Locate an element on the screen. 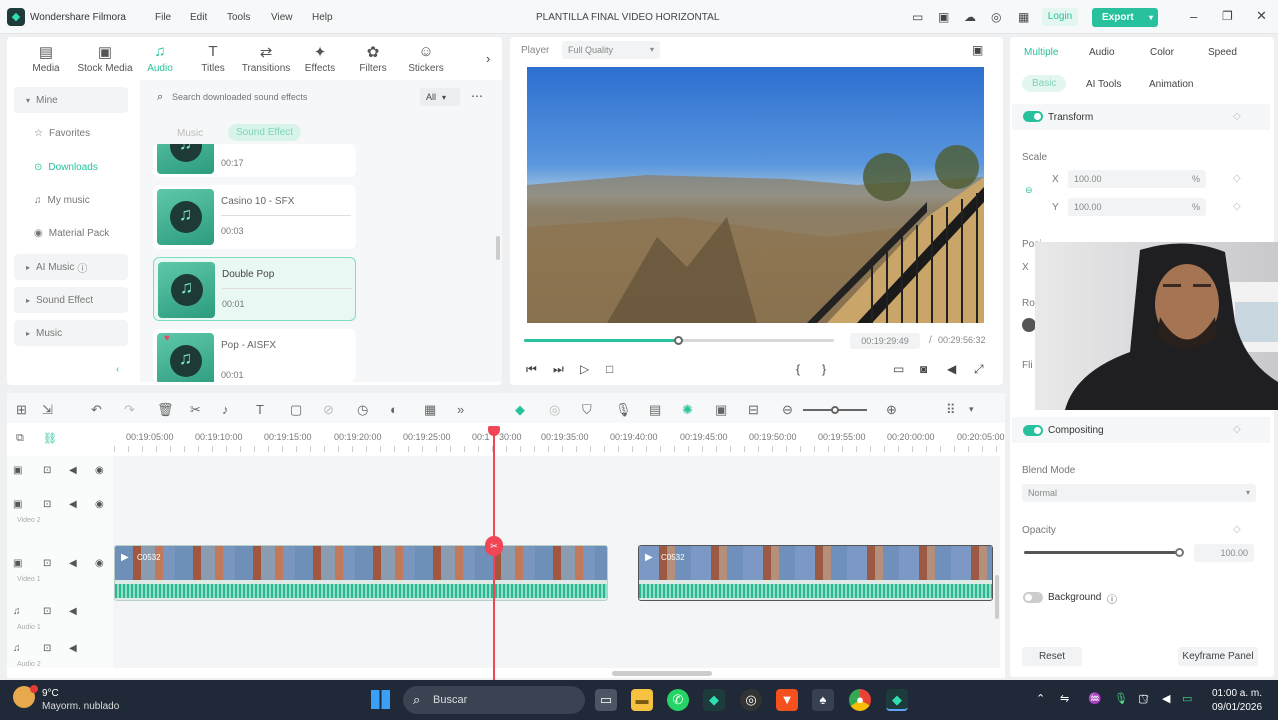 This screenshot has width=1278, height=720. subtab-ai-tools: AI Tools is located at coordinates (1103, 84).